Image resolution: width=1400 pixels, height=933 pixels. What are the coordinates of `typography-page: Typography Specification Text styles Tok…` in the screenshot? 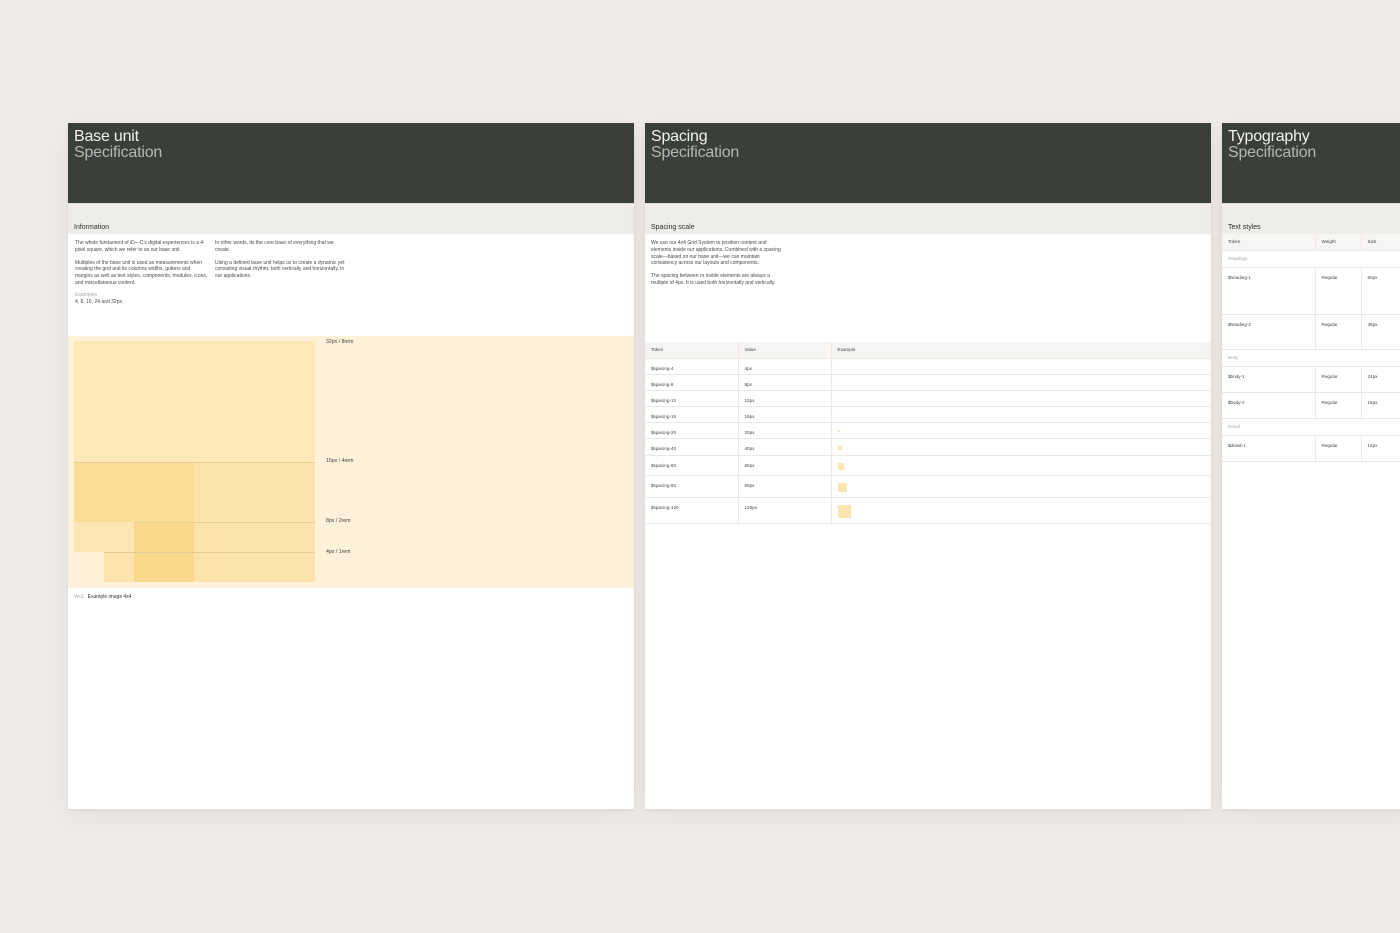 It's located at (1311, 466).